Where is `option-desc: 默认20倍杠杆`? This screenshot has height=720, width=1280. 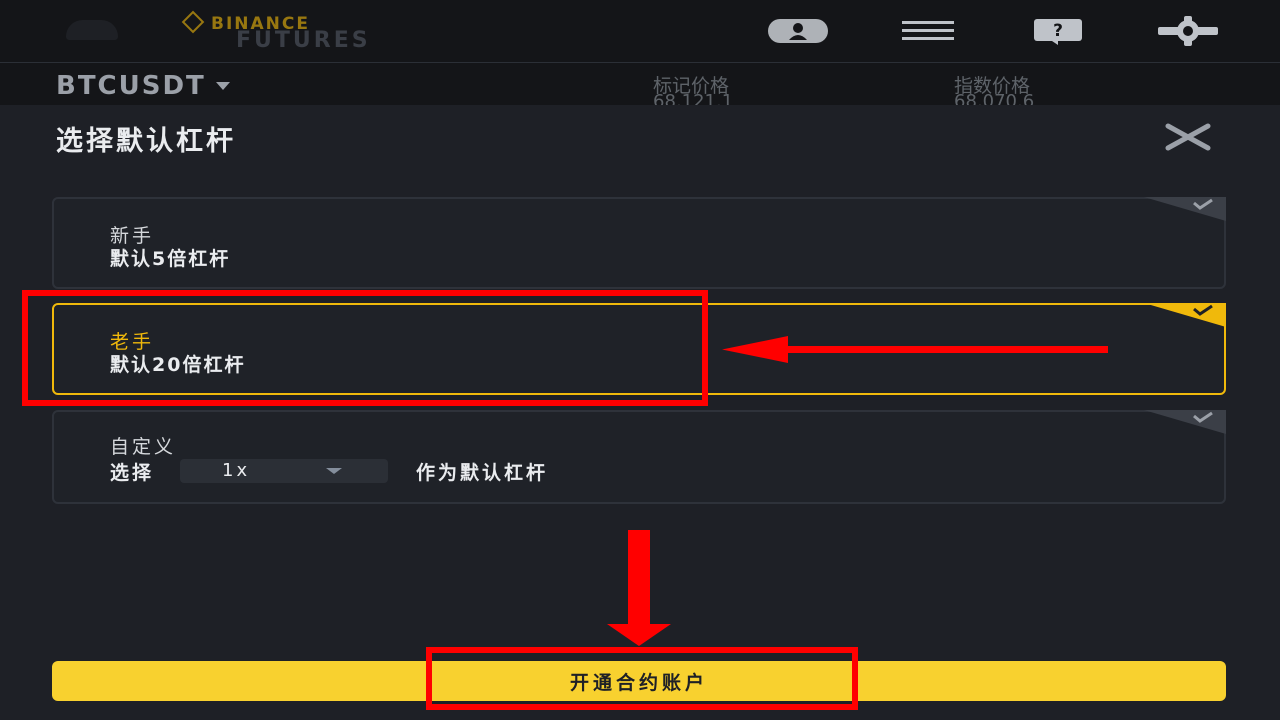 option-desc: 默认20倍杠杆 is located at coordinates (178, 365).